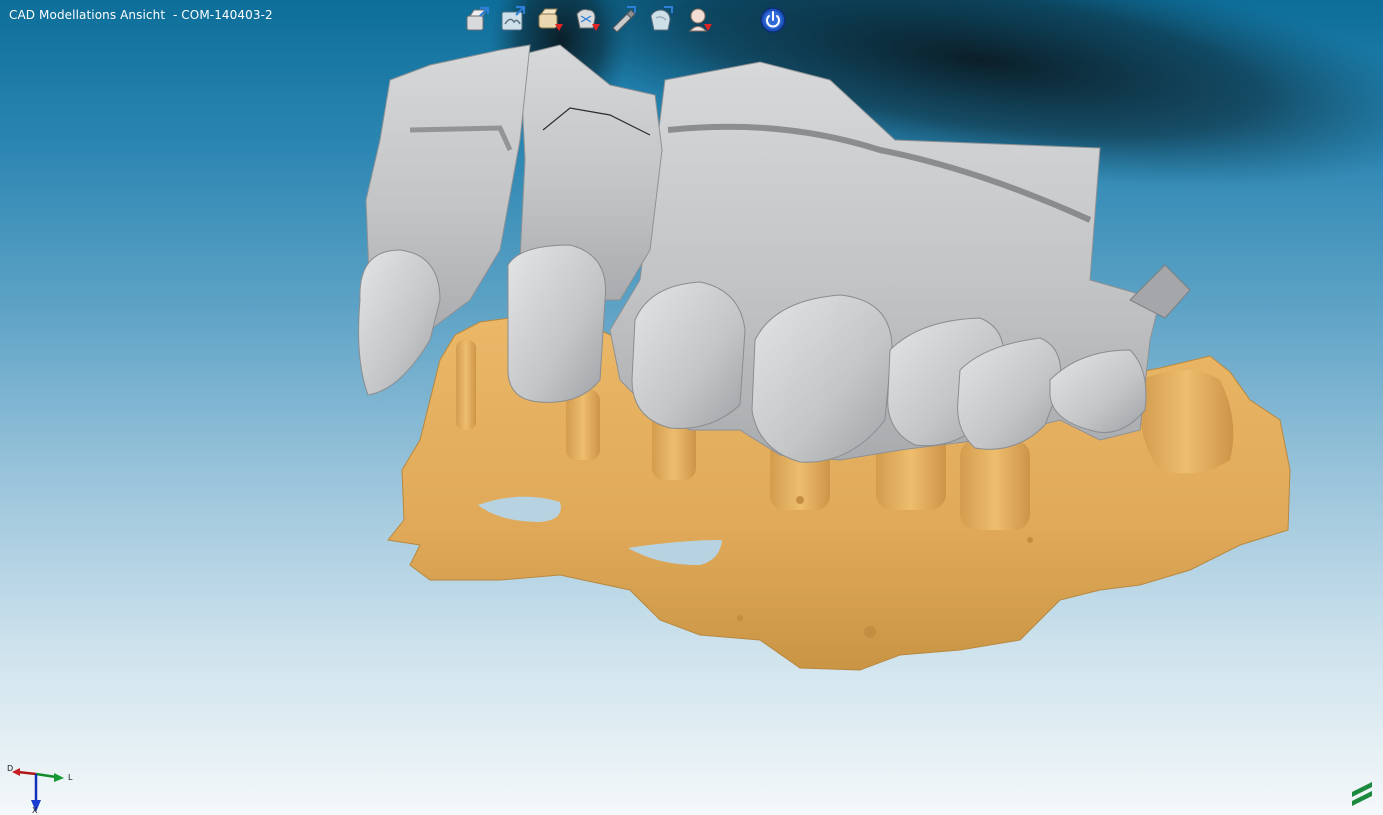 The image size is (1383, 815). I want to click on remove-patient-button, so click(699, 20).